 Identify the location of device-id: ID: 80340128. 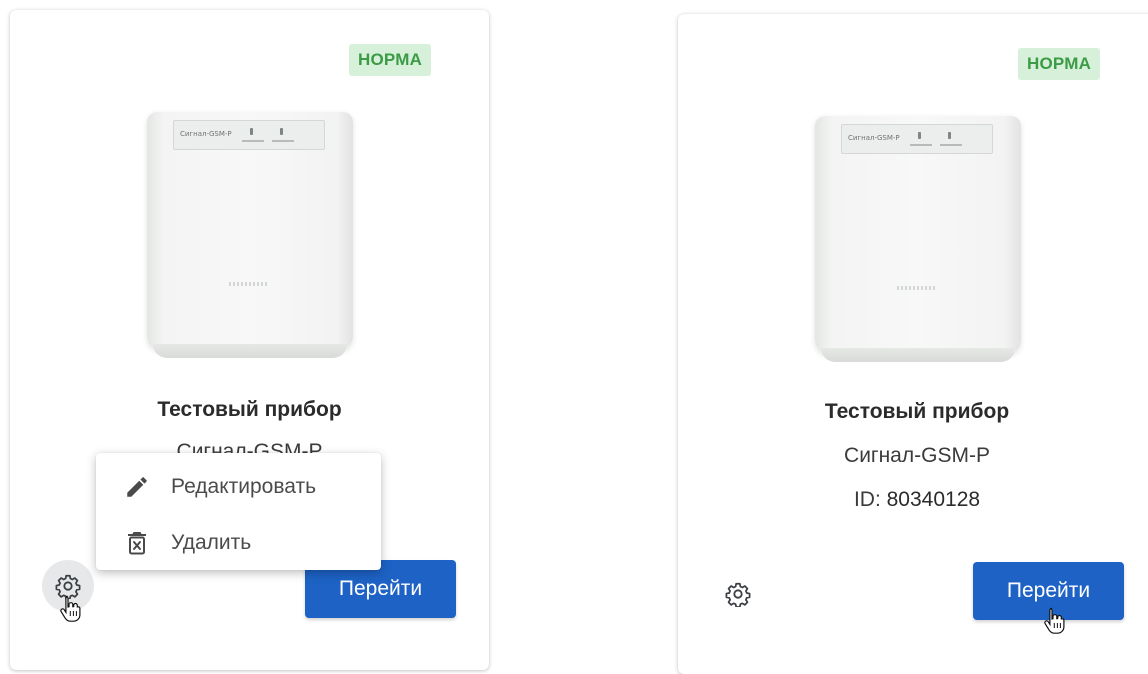
(913, 500).